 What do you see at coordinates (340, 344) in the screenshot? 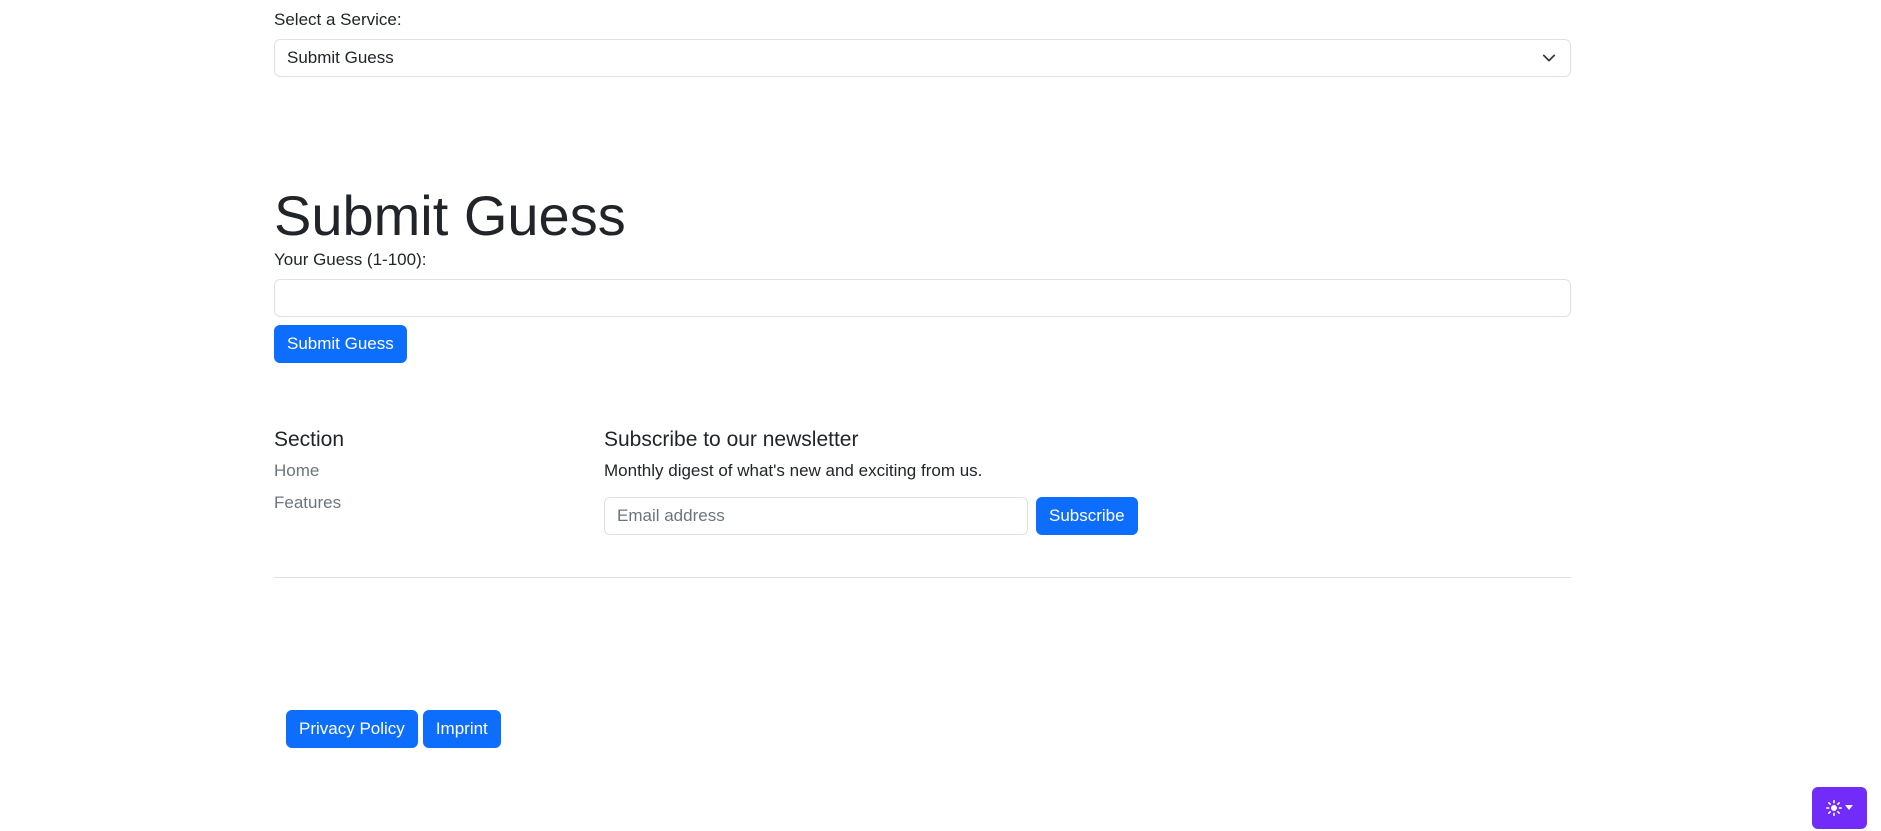
I see `submit-guess-button: Submit Guess` at bounding box center [340, 344].